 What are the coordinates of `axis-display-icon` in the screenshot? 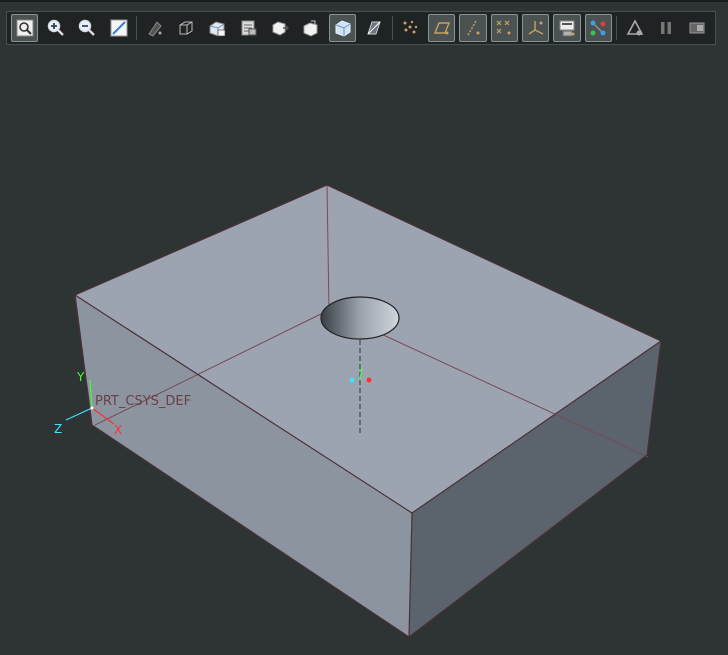 It's located at (473, 28).